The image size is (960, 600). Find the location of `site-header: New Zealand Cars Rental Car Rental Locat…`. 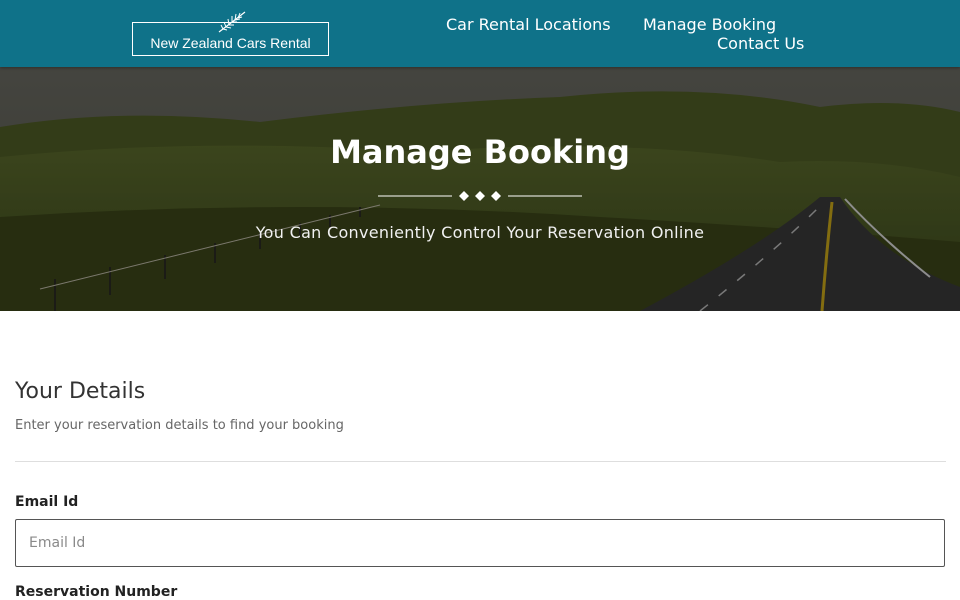

site-header: New Zealand Cars Rental Car Rental Locat… is located at coordinates (480, 33).